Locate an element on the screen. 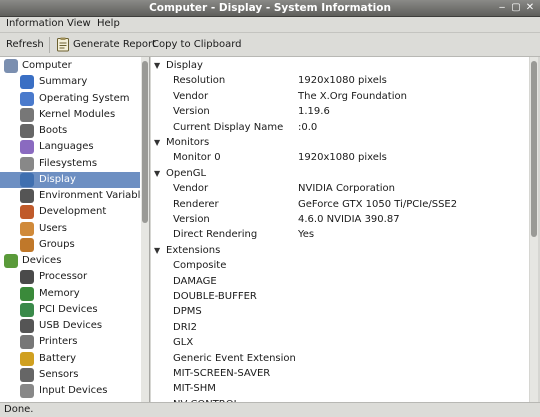 The image size is (540, 417). sidebar-item-languages: Languages is located at coordinates (70, 147).